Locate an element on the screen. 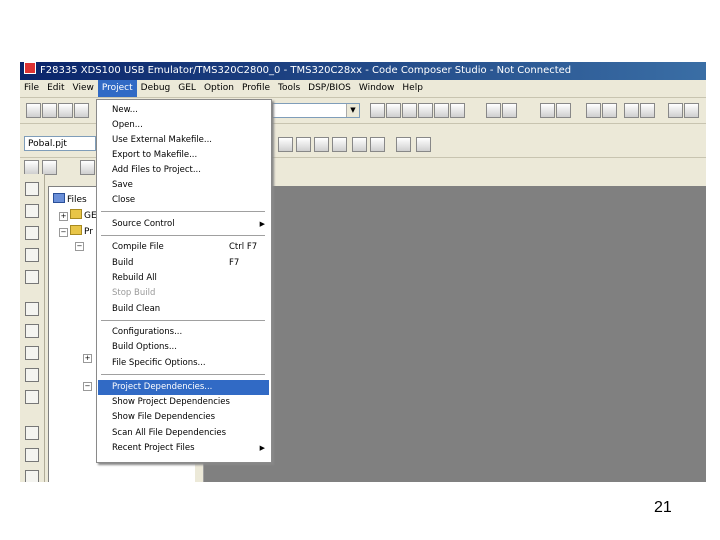 Image resolution: width=720 pixels, height=540 pixels. tree-node-sub1: + is located at coordinates (88, 358).